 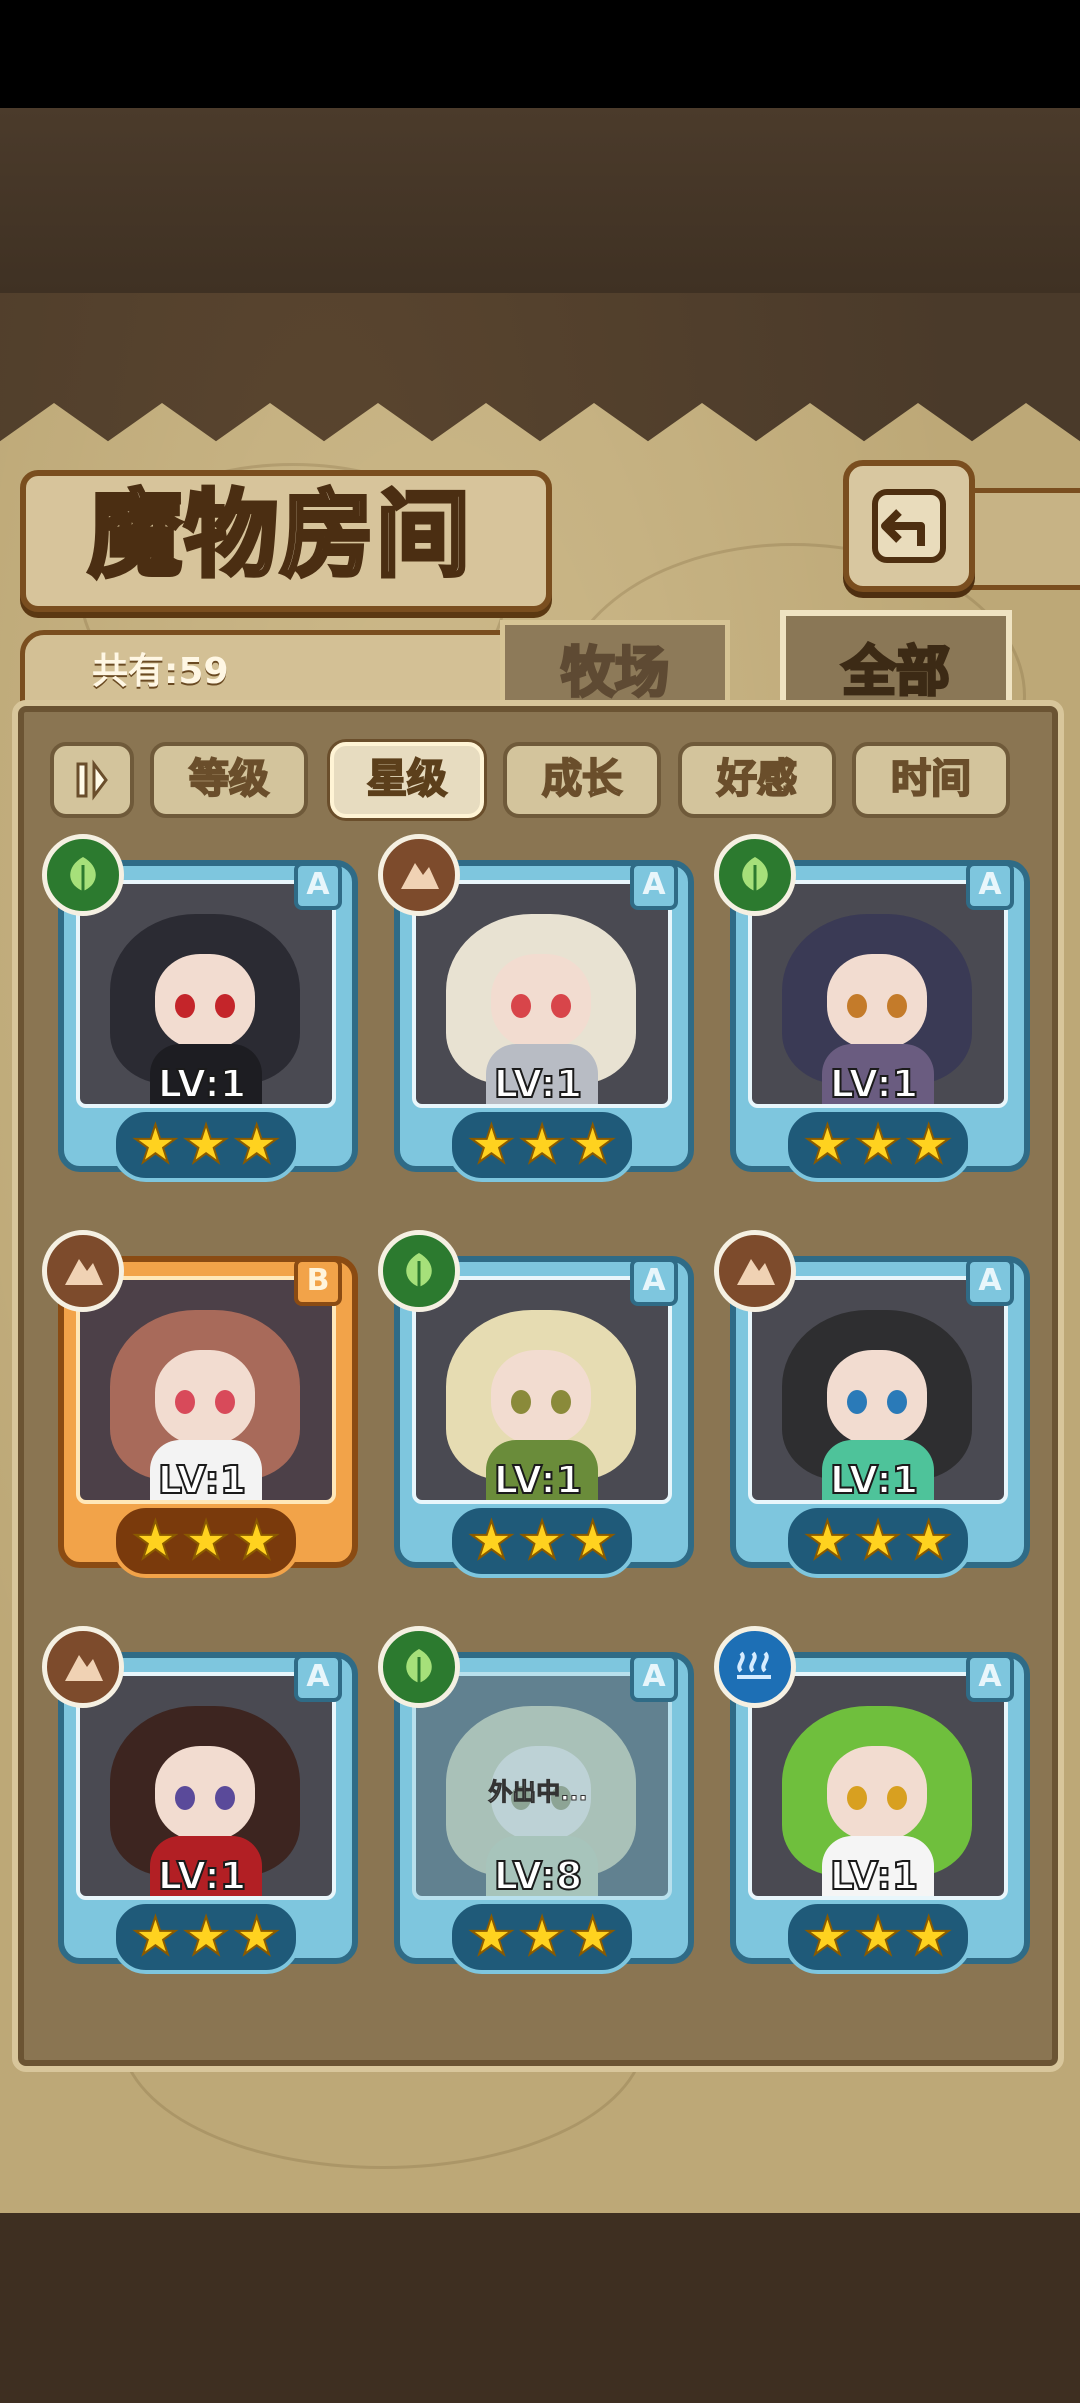 I want to click on filter-time-button: 时间, so click(x=931, y=780).